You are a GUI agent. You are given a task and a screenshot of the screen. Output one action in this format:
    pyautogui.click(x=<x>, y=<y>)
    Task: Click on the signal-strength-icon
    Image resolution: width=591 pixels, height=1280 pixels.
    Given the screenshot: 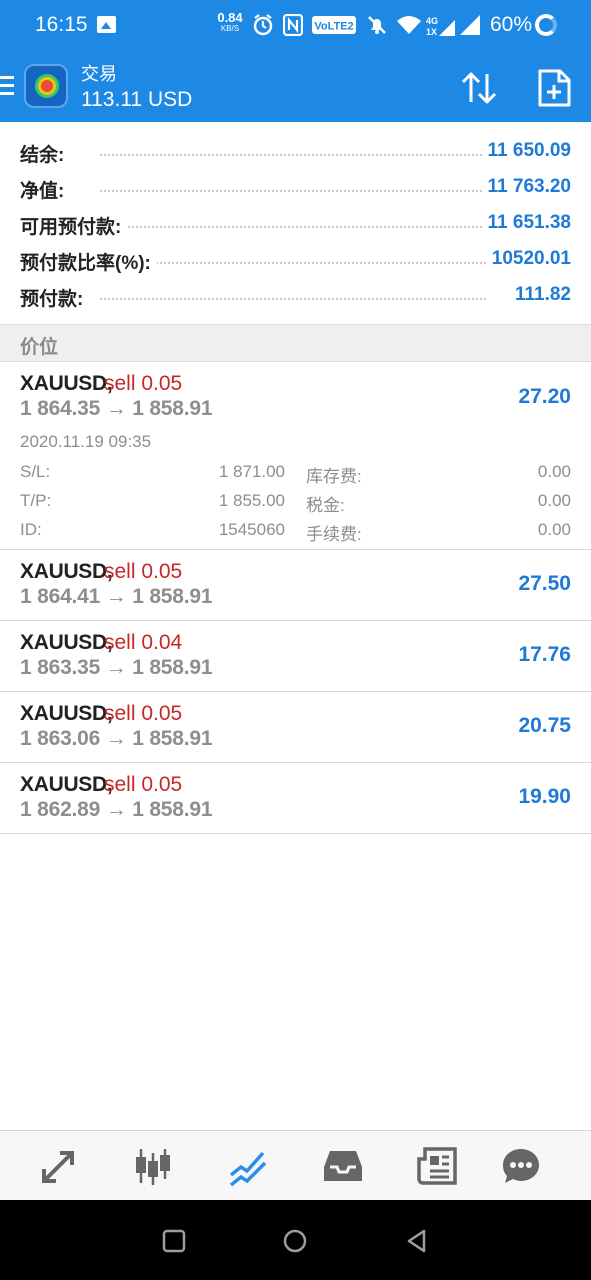 What is the action you would take?
    pyautogui.click(x=470, y=25)
    